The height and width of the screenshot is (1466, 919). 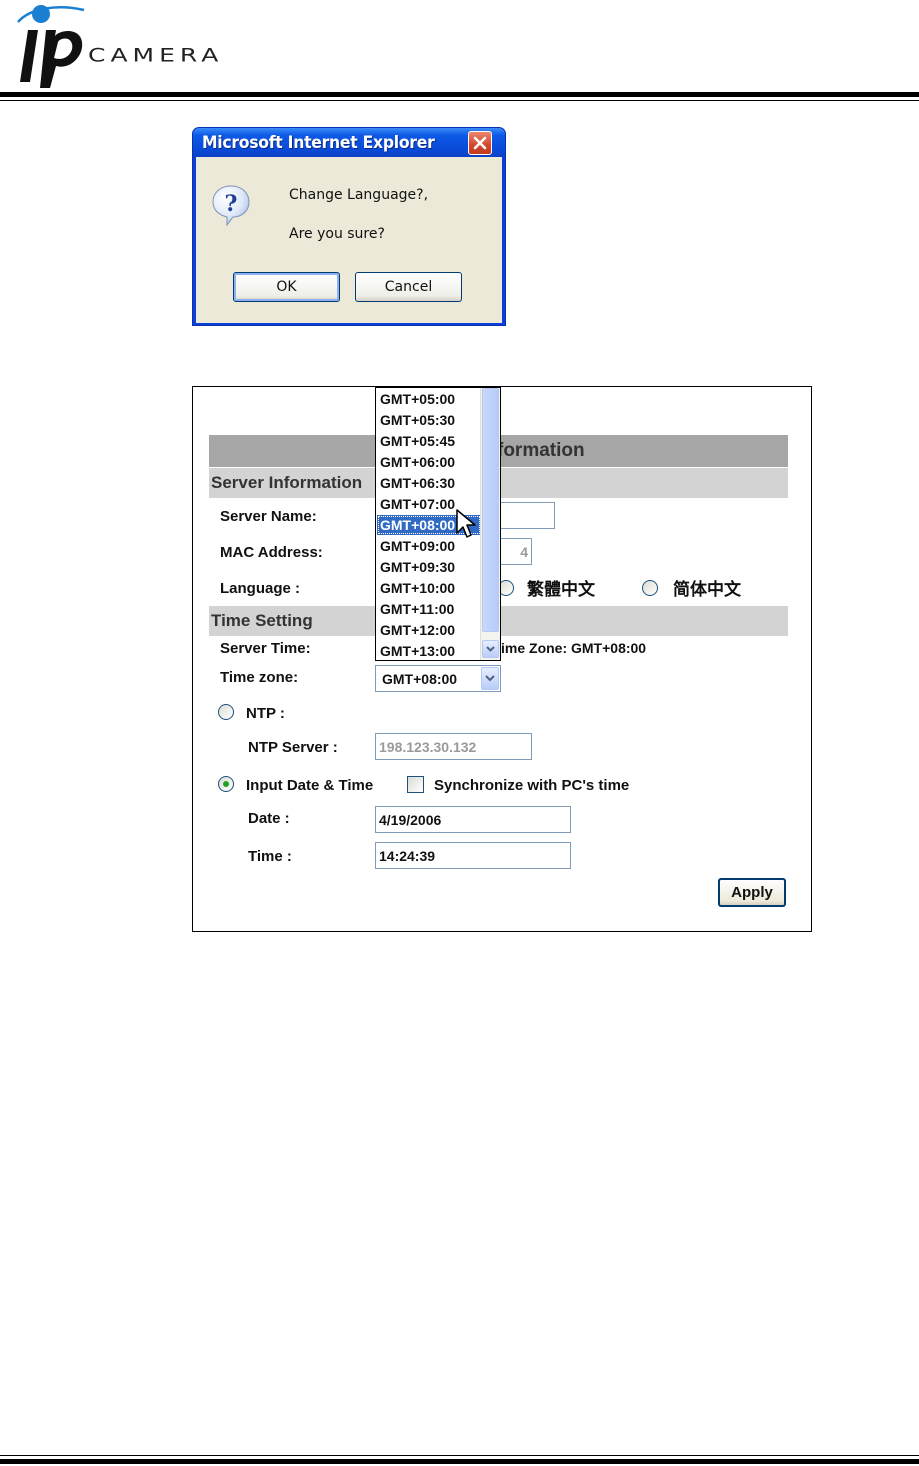 I want to click on ntp-label: NTP :, so click(x=265, y=713).